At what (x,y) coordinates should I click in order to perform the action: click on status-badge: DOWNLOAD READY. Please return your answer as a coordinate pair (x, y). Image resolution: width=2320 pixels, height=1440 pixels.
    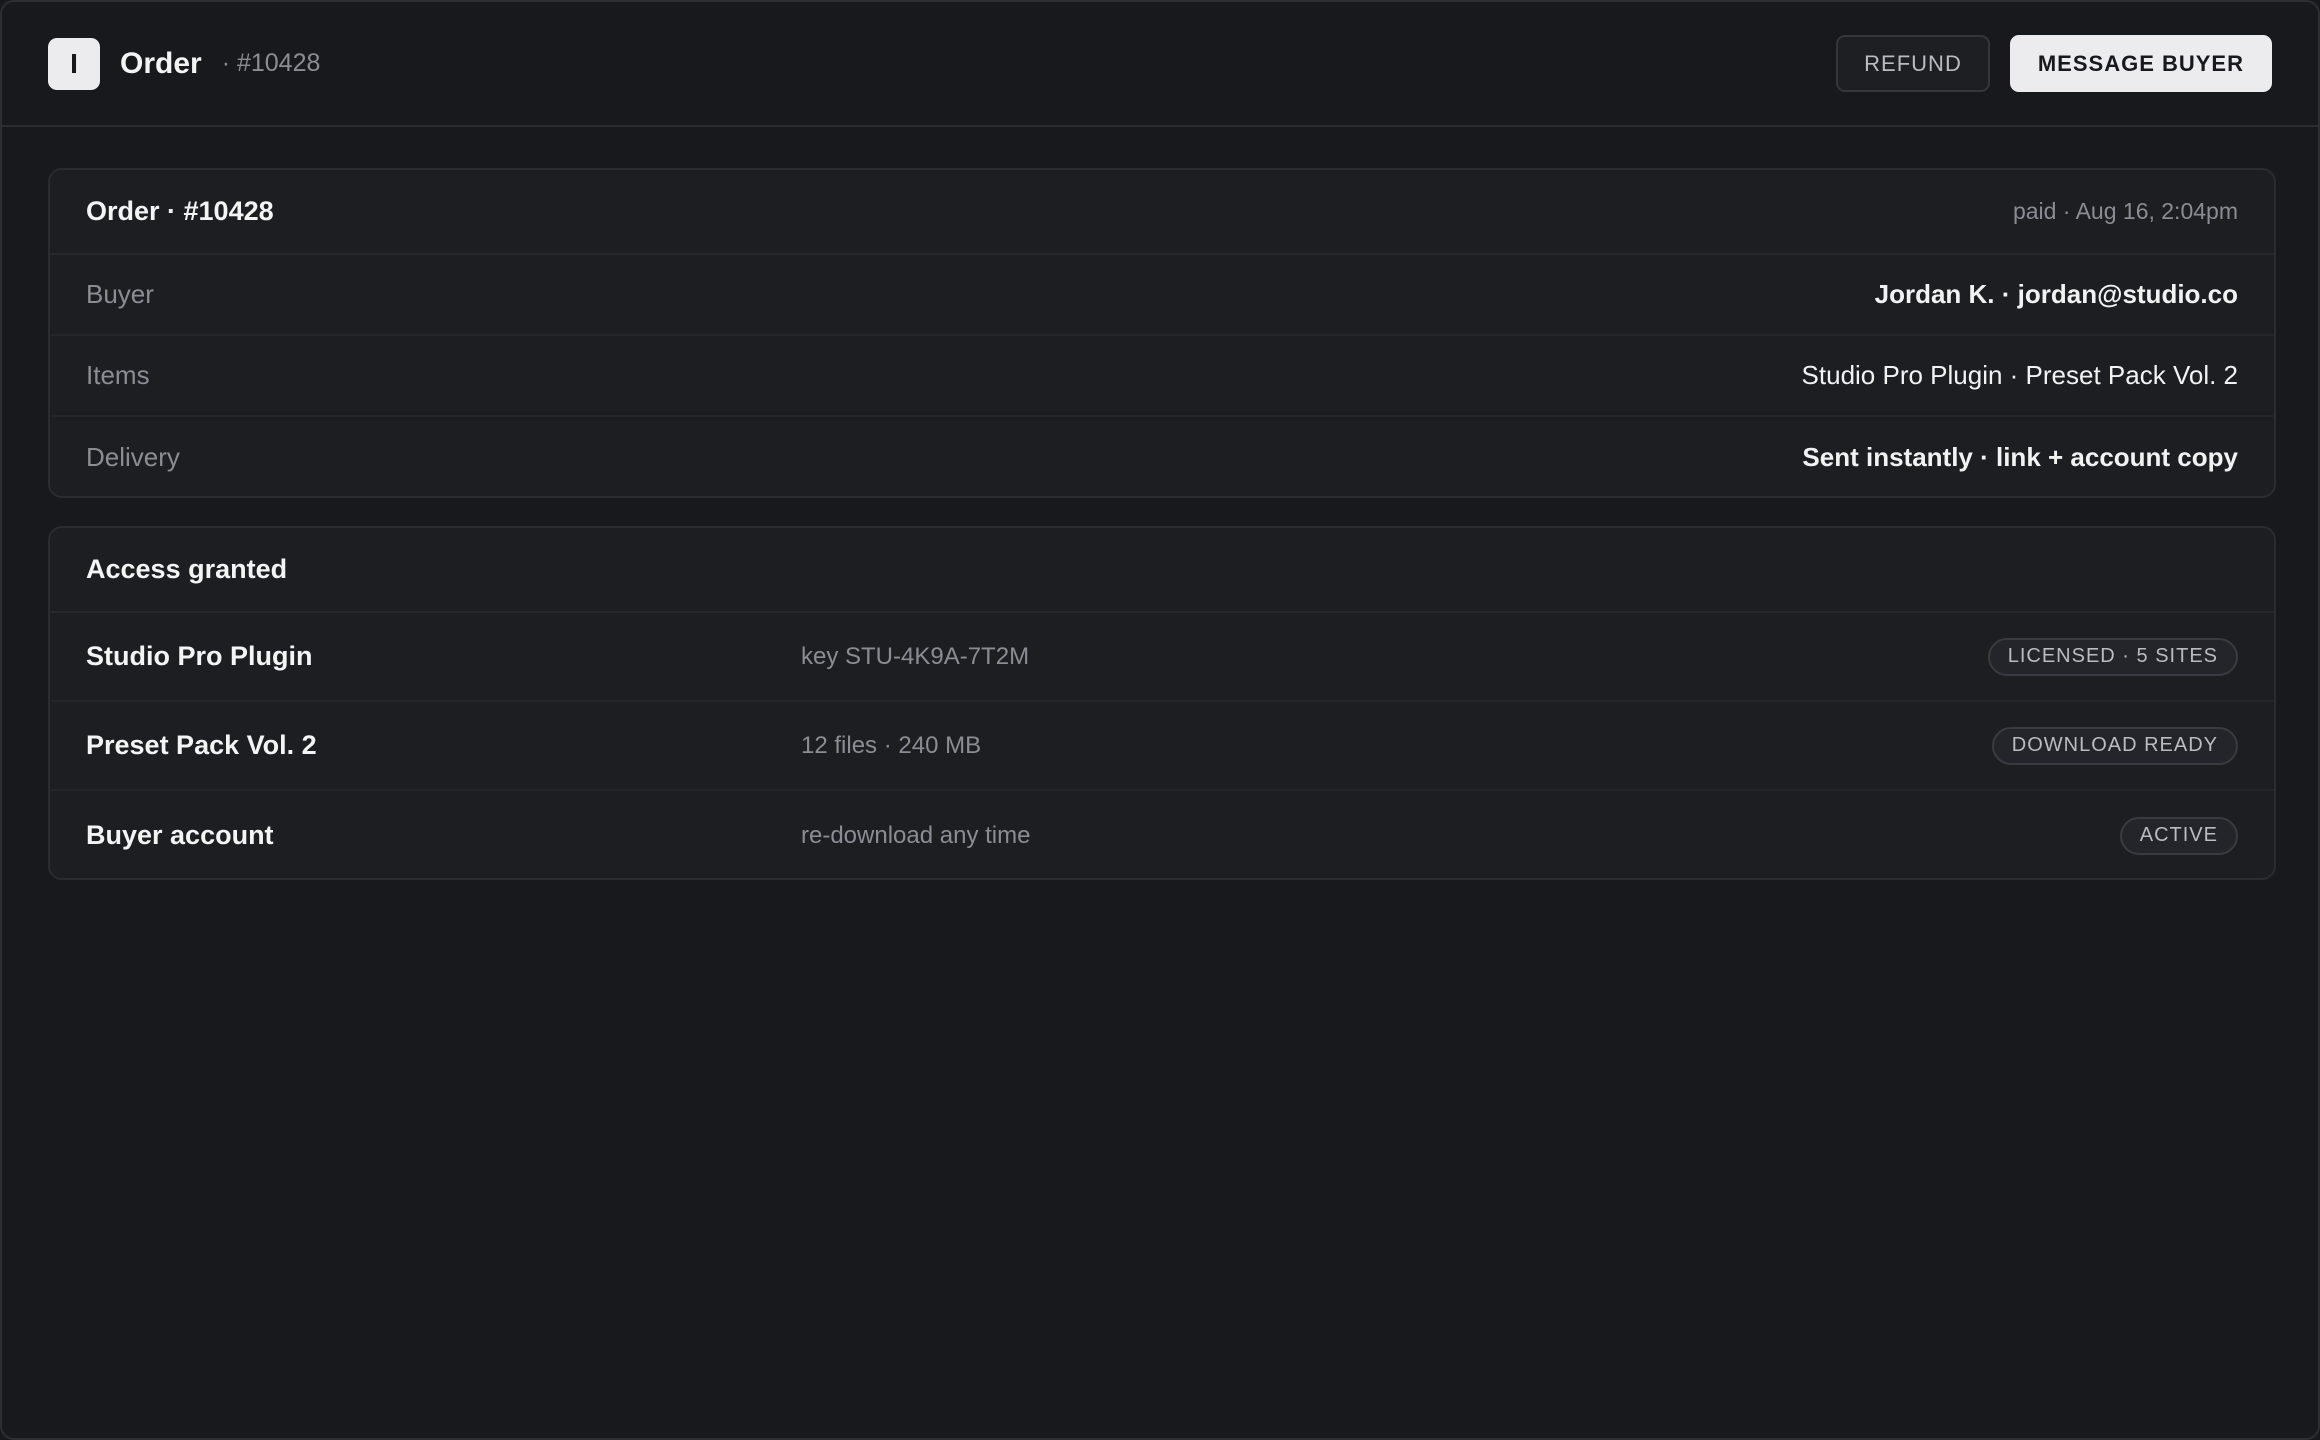
    Looking at the image, I should click on (2114, 745).